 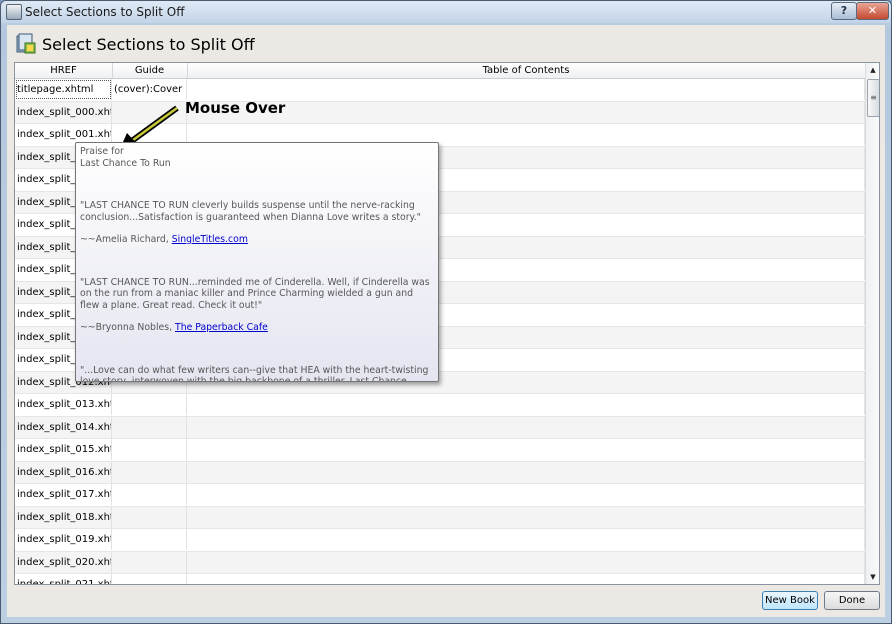 I want to click on table-row: index_split_013.xhtml, so click(x=440, y=405).